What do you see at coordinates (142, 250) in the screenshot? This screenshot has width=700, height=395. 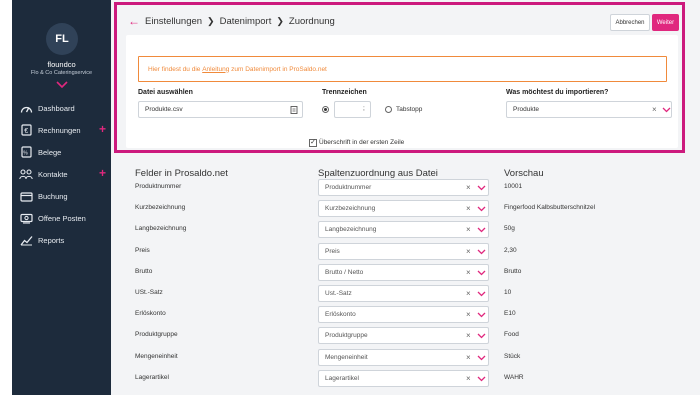 I see `field-label: Preis` at bounding box center [142, 250].